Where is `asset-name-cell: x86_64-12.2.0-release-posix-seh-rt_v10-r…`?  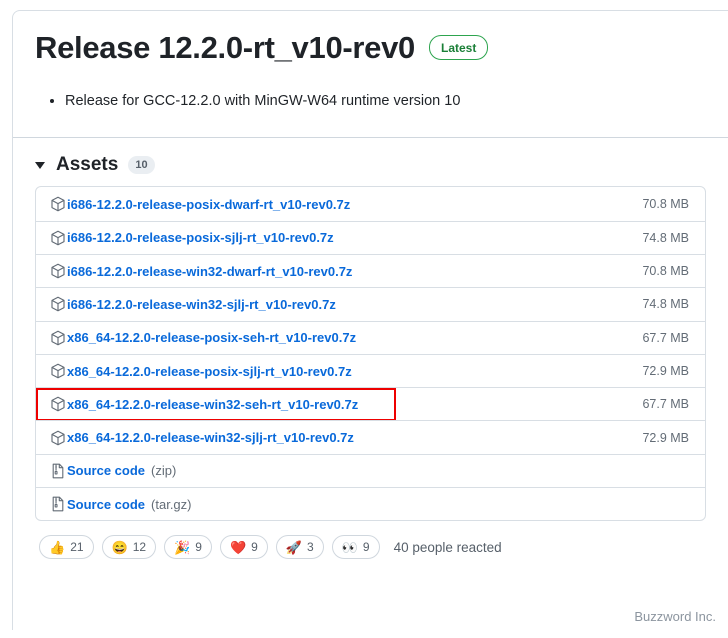 asset-name-cell: x86_64-12.2.0-release-posix-seh-rt_v10-r… is located at coordinates (346, 338).